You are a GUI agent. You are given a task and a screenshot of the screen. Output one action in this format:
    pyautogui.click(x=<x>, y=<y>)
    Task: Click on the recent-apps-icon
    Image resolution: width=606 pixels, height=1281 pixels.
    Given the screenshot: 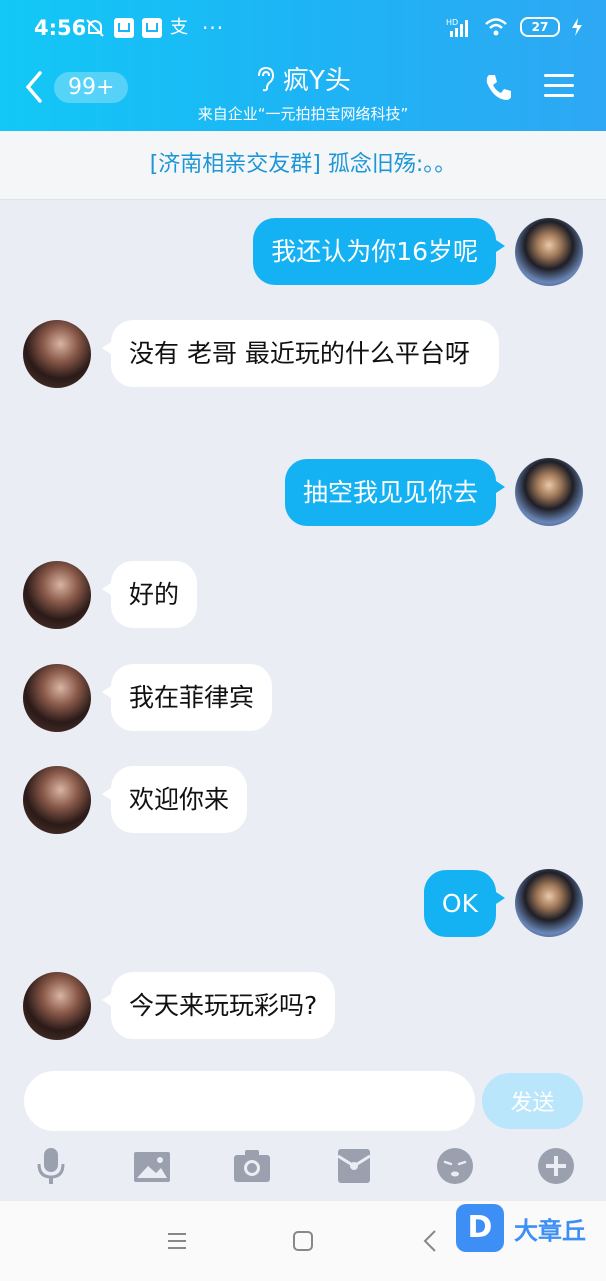 What is the action you would take?
    pyautogui.click(x=177, y=1241)
    